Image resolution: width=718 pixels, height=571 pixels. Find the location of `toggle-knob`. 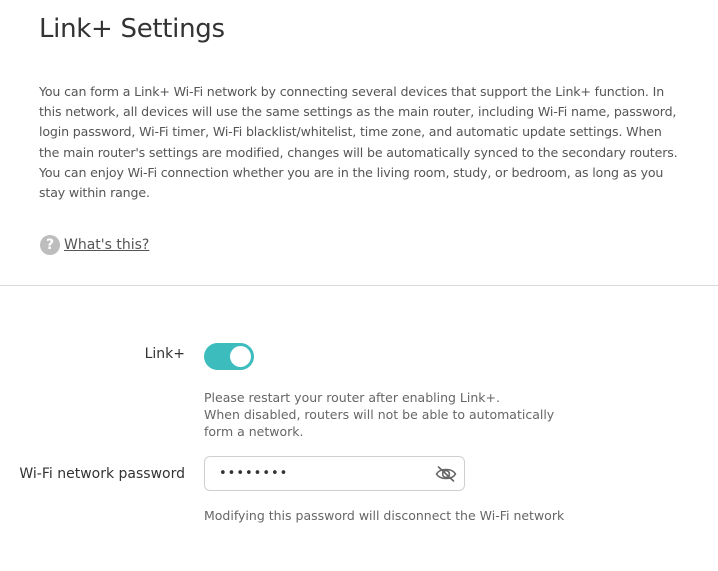

toggle-knob is located at coordinates (240, 356).